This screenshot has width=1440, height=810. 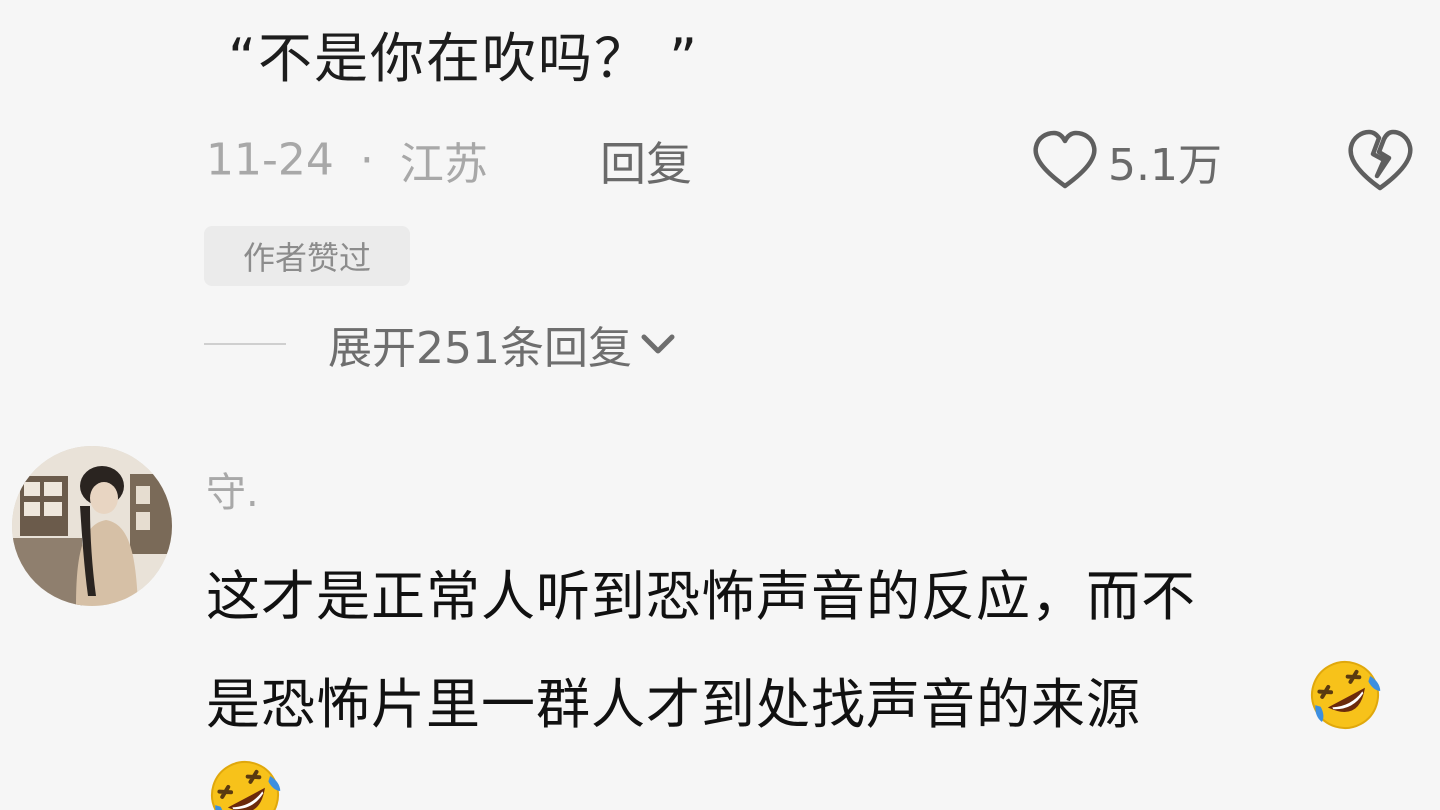 I want to click on dislike-button, so click(x=1380, y=161).